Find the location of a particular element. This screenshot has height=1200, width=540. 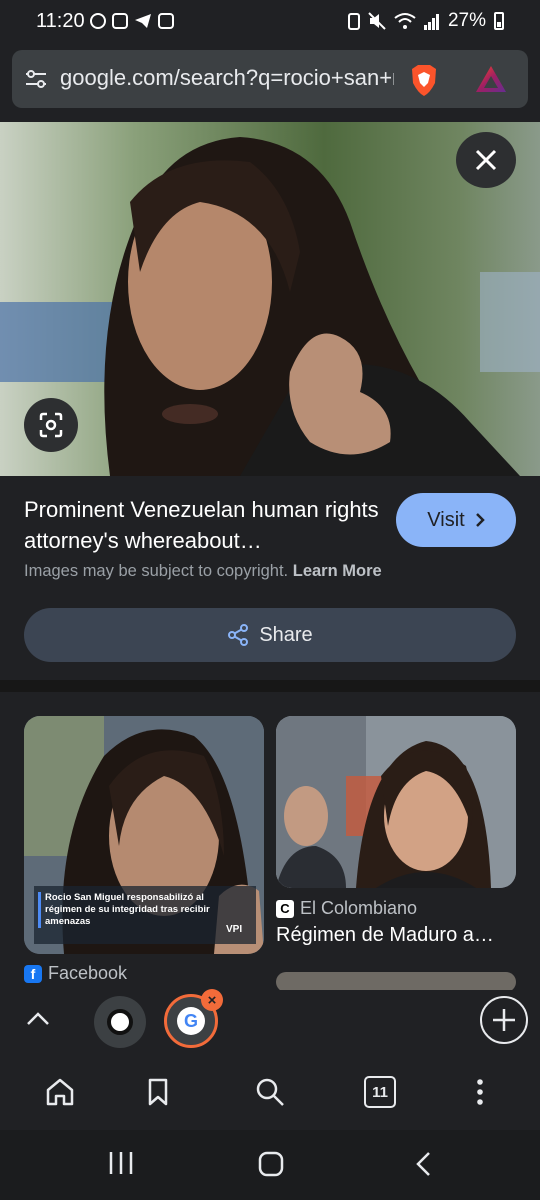

source-name: El Colombiano is located at coordinates (359, 908).